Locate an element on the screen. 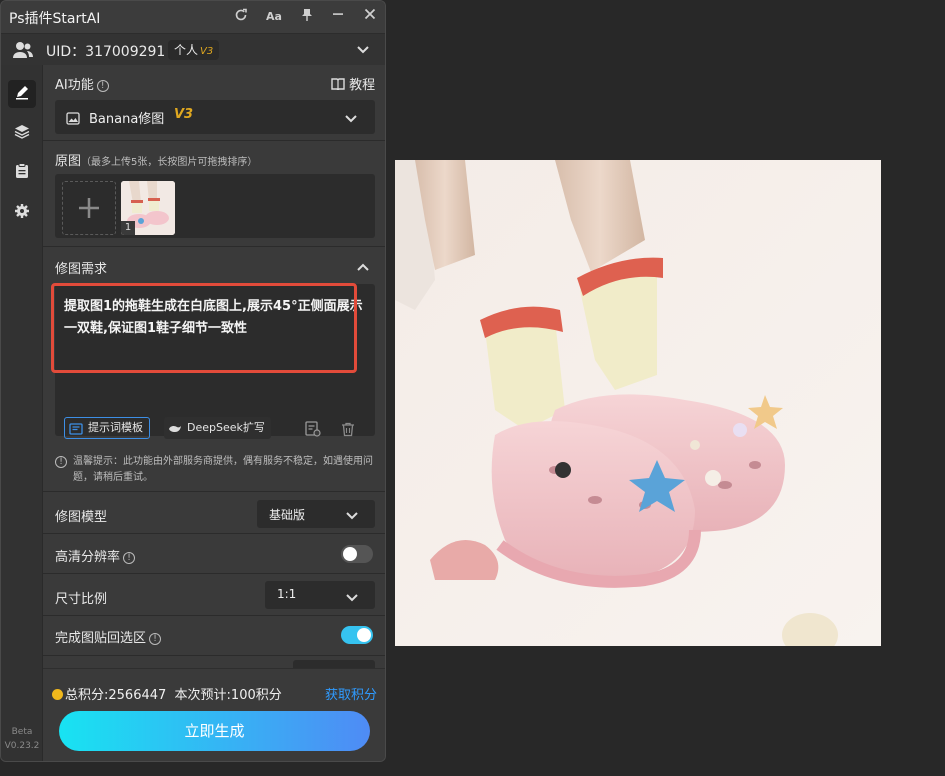  ai-function-label: AI功能! is located at coordinates (82, 83).